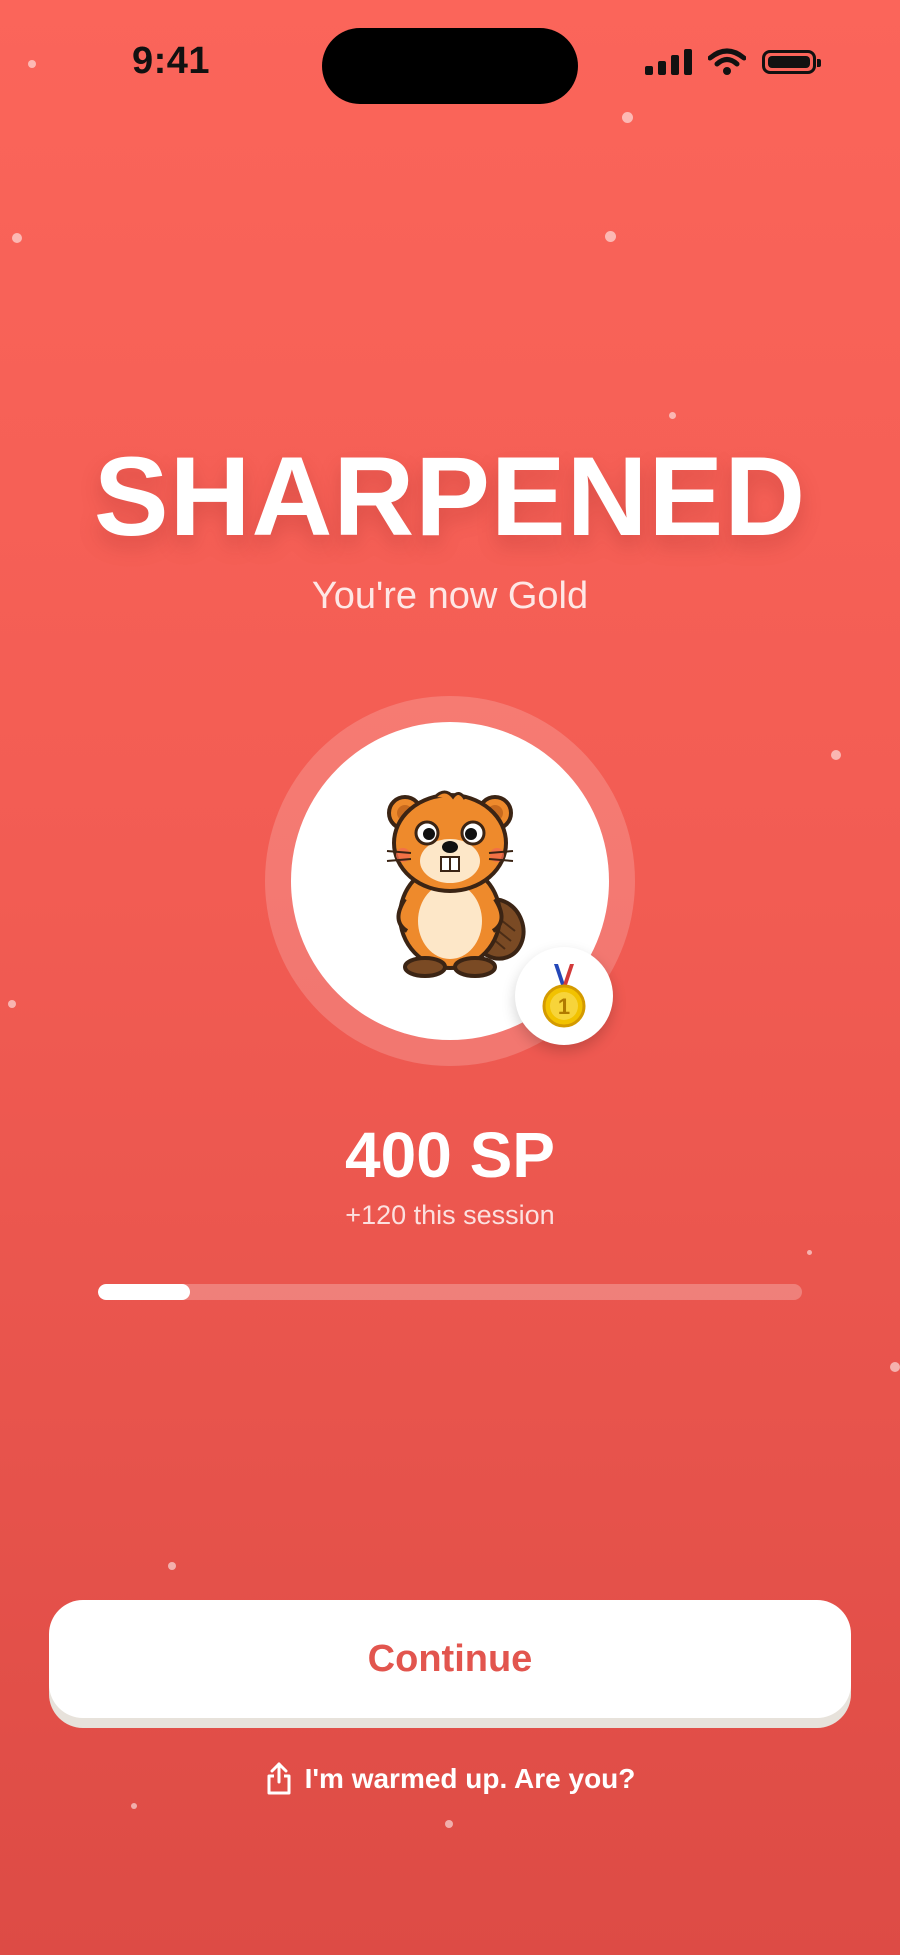 This screenshot has width=900, height=1955. I want to click on share-button: I'm warmed up. Are you?, so click(450, 1779).